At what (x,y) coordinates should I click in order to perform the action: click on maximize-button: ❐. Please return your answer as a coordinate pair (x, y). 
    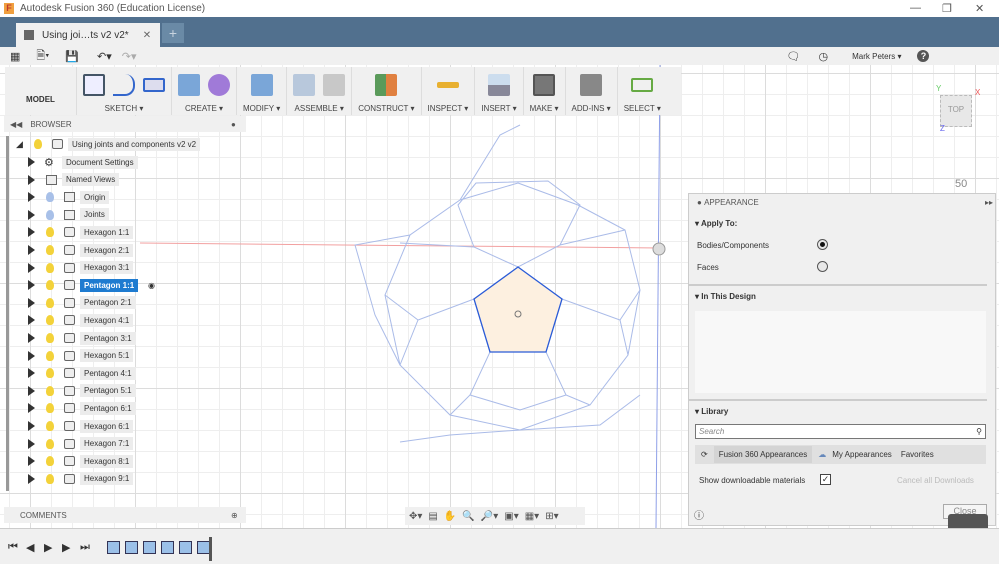
    Looking at the image, I should click on (947, 8).